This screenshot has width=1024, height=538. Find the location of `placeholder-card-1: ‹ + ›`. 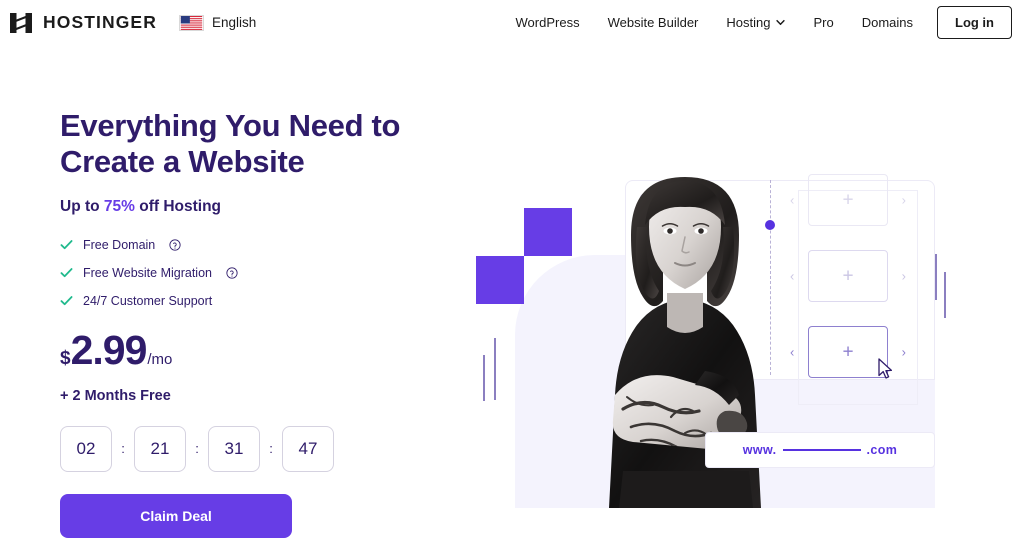

placeholder-card-1: ‹ + › is located at coordinates (848, 200).